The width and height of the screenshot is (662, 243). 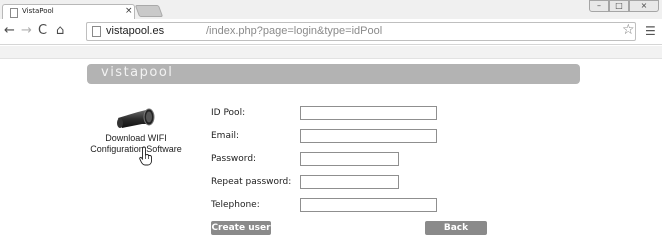 I want to click on bookmark-star-icon: ☆, so click(x=628, y=30).